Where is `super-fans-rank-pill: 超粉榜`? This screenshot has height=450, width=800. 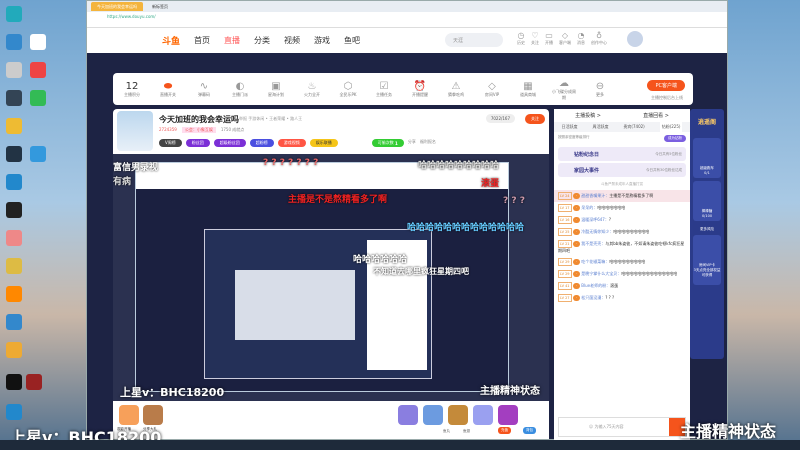 super-fans-rank-pill: 超粉榜 is located at coordinates (261, 143).